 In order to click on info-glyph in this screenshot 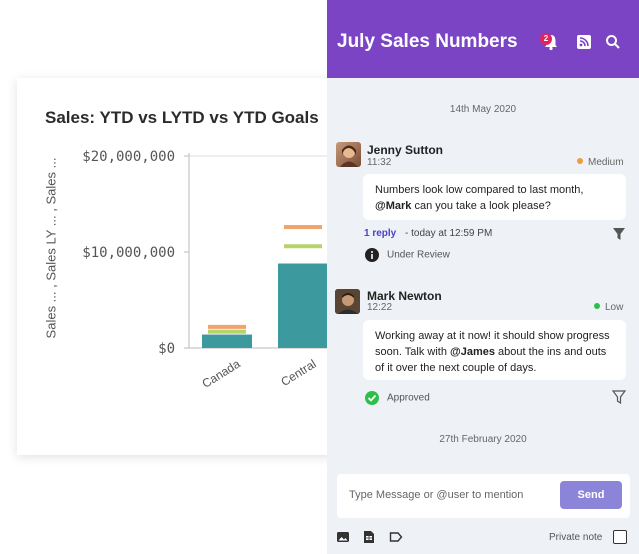, I will do `click(372, 255)`.